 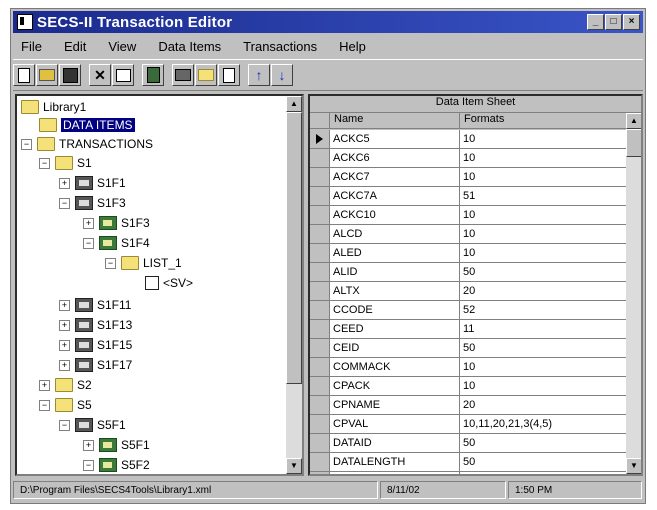 What do you see at coordinates (633, 121) in the screenshot?
I see `scroll-up-button: ▲` at bounding box center [633, 121].